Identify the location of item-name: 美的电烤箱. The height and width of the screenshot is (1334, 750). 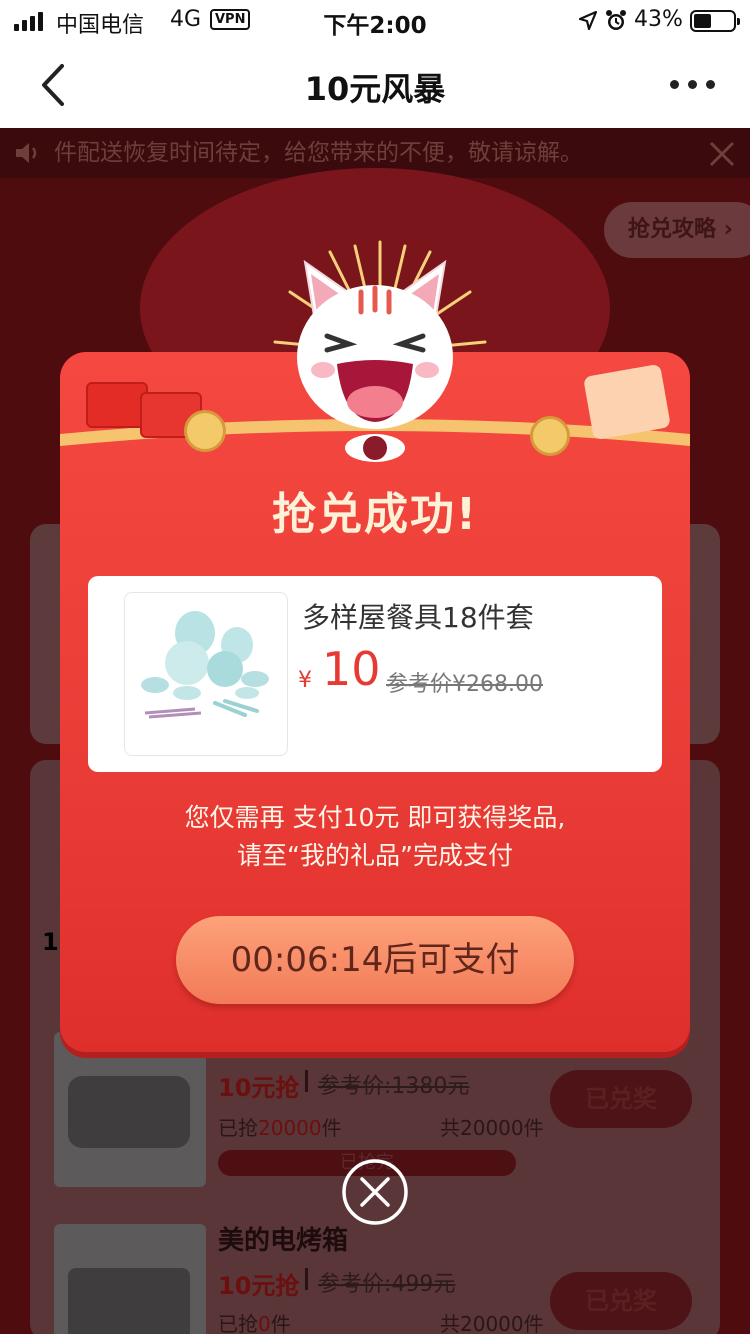
(283, 1241).